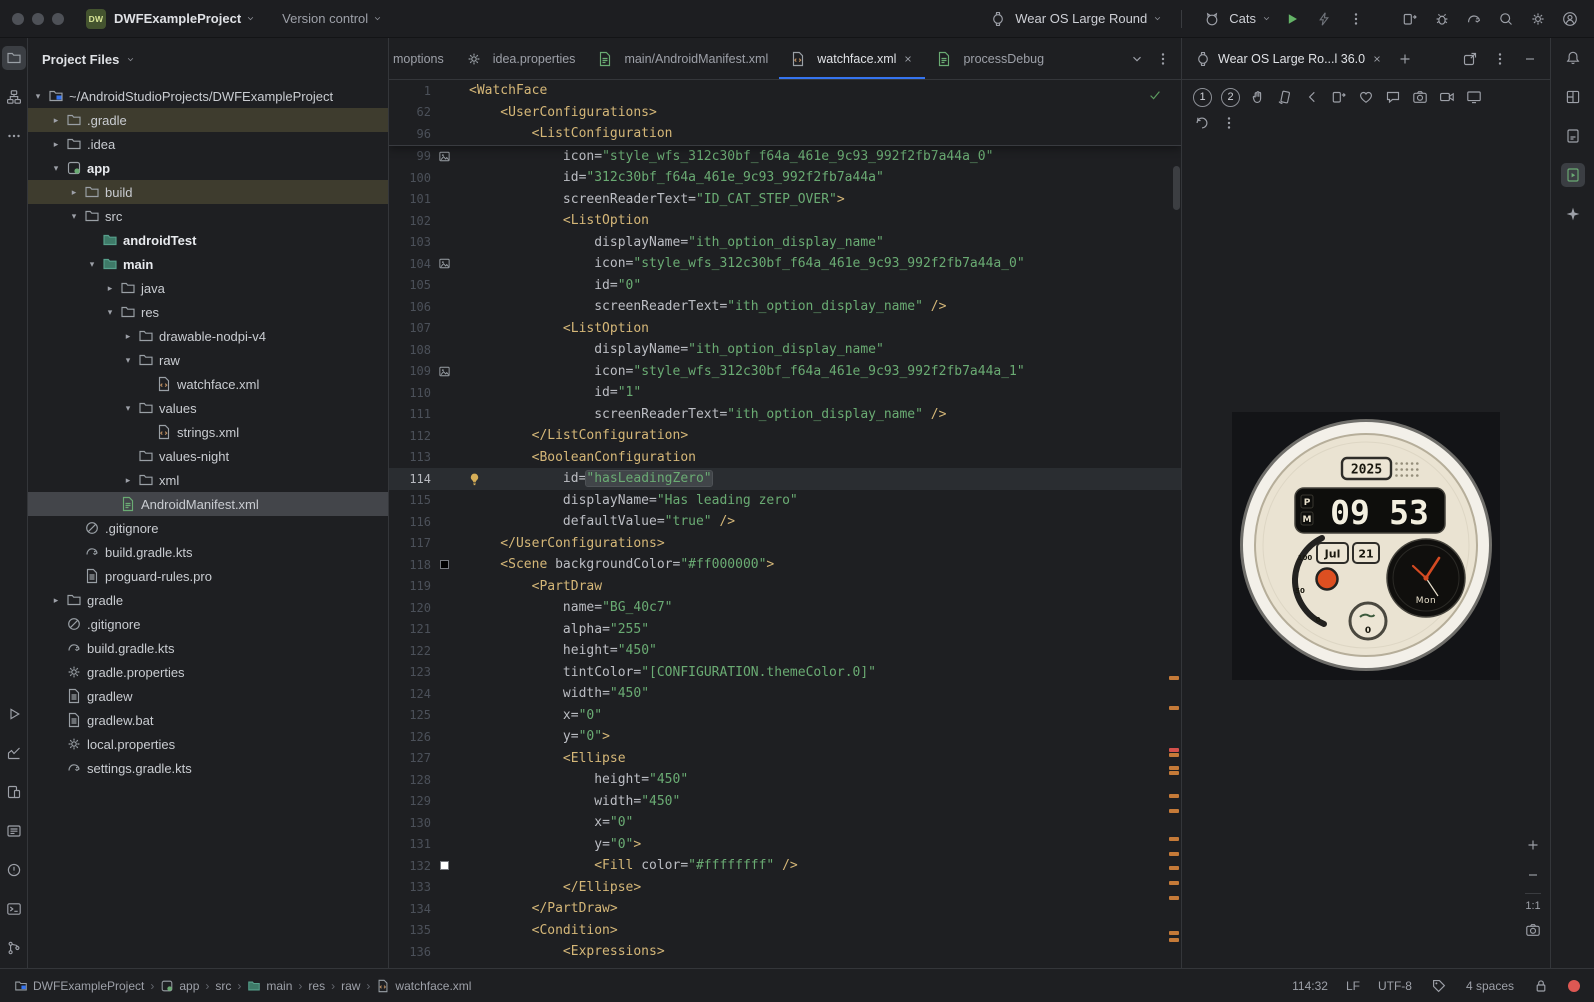 Image resolution: width=1594 pixels, height=1002 pixels. I want to click on editor-scrollbar, so click(1176, 188).